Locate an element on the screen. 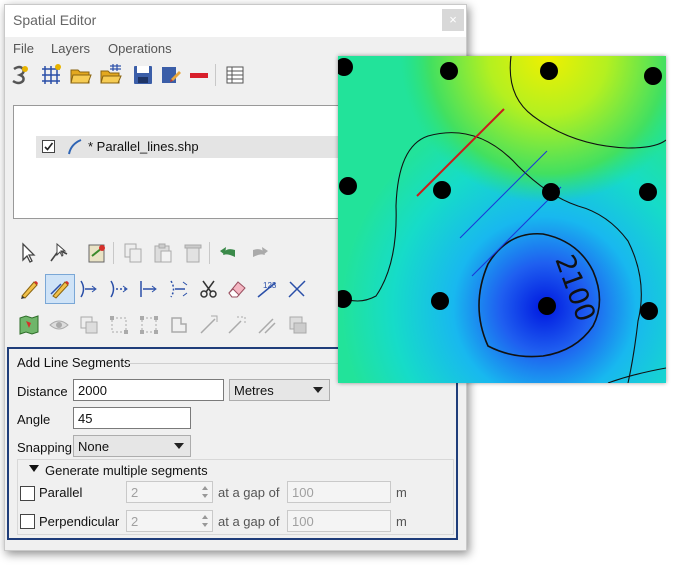  parallel-gap-label: at a gap of is located at coordinates (249, 492).